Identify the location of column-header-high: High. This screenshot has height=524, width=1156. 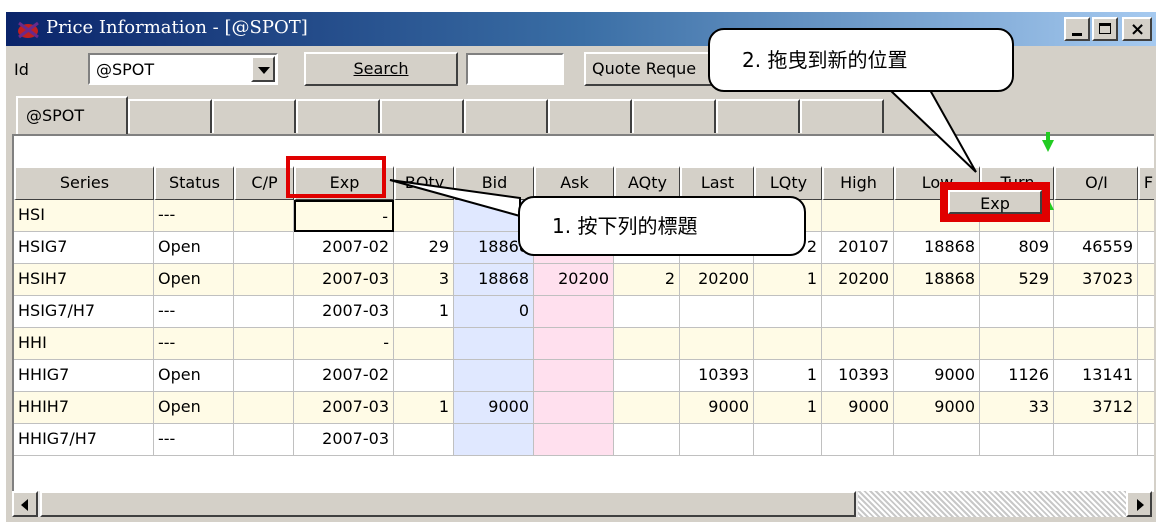
(858, 183).